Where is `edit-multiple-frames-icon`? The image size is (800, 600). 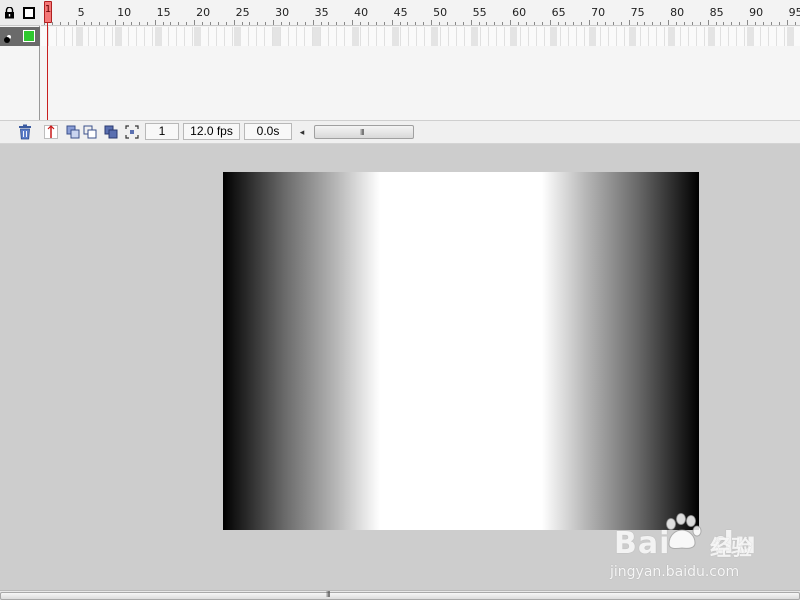 edit-multiple-frames-icon is located at coordinates (111, 132).